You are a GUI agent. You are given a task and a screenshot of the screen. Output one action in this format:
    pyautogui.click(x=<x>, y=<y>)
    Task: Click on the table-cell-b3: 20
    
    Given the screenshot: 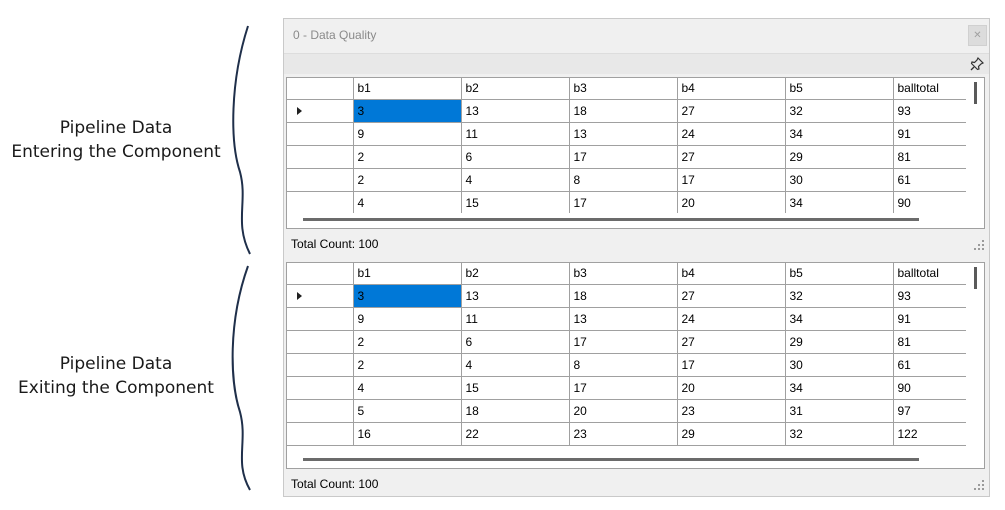 What is the action you would take?
    pyautogui.click(x=623, y=411)
    